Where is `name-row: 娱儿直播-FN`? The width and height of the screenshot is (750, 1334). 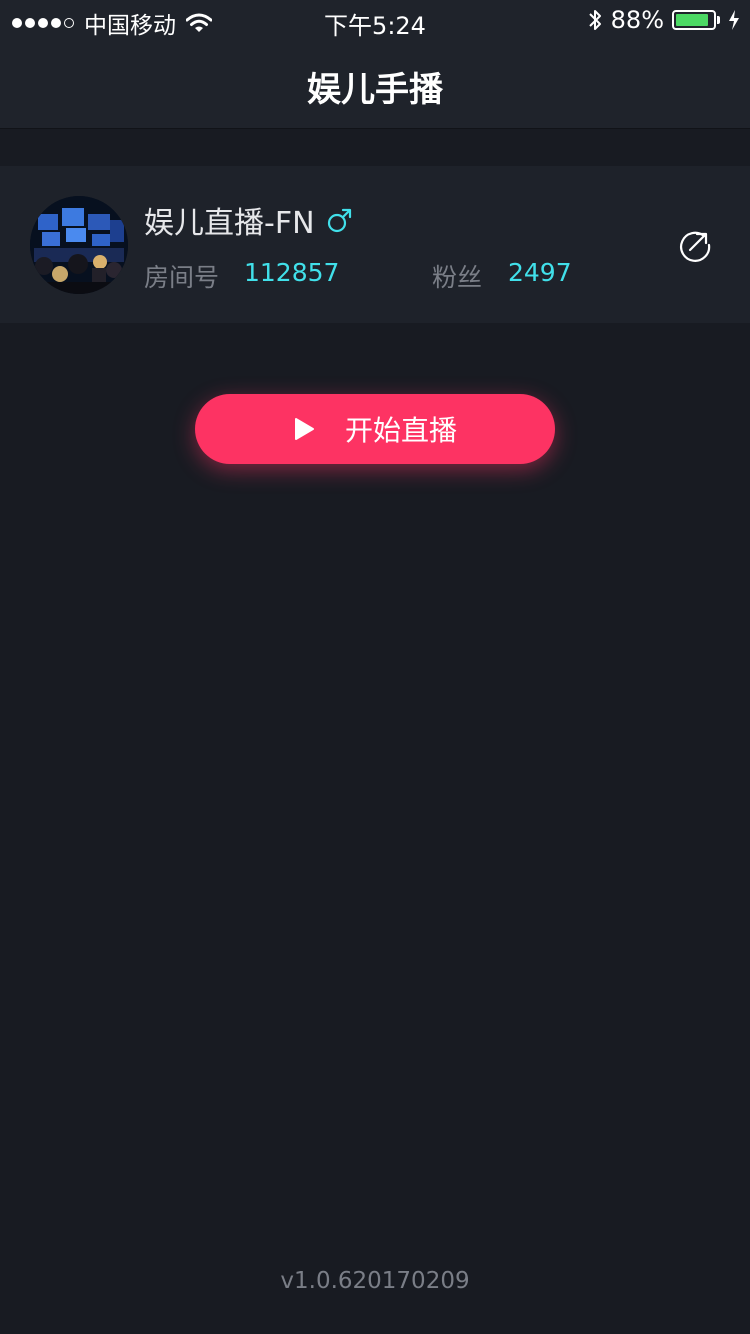 name-row: 娱儿直播-FN is located at coordinates (248, 220).